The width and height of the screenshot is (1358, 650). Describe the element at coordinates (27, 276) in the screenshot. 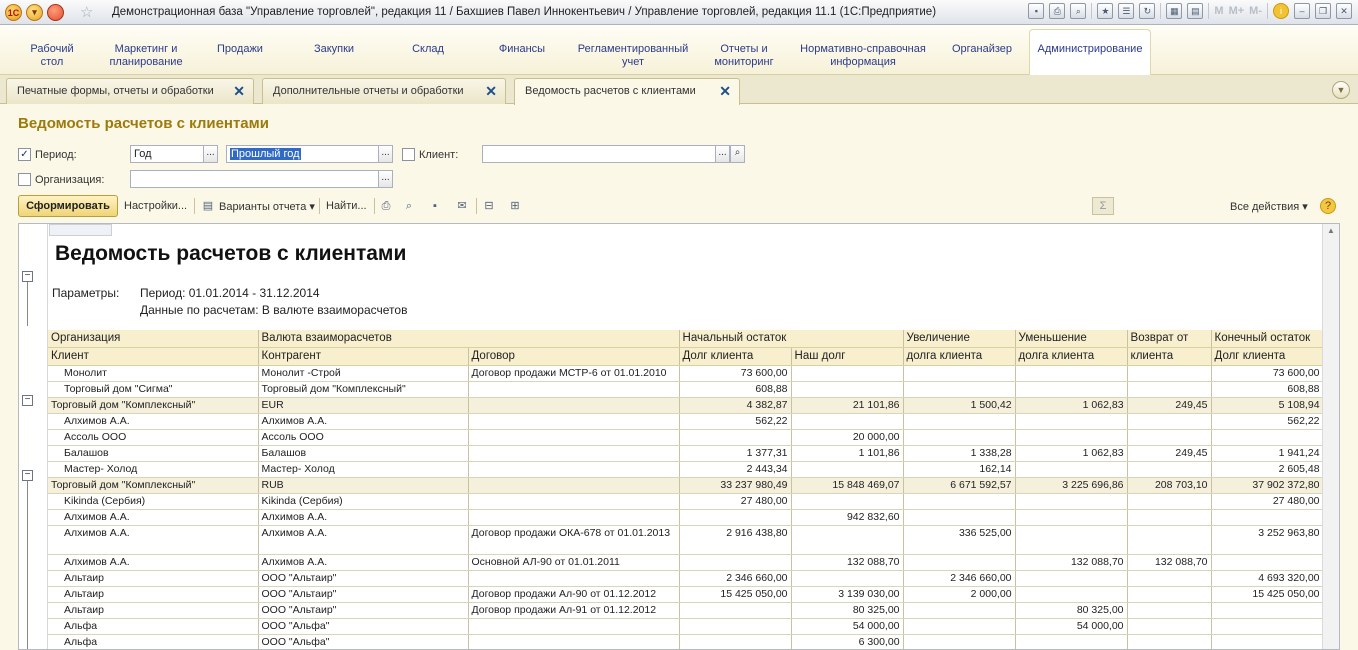

I see `collapse-header-icon: −` at that location.